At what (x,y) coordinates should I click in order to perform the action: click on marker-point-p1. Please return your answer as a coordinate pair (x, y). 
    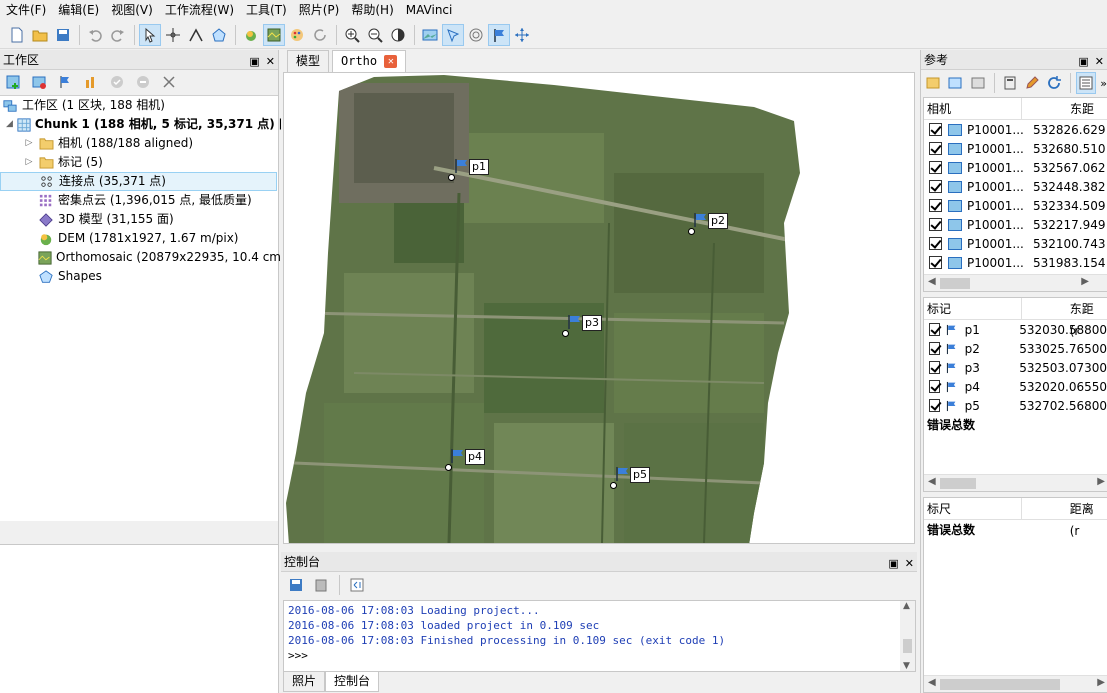
    Looking at the image, I should click on (451, 177).